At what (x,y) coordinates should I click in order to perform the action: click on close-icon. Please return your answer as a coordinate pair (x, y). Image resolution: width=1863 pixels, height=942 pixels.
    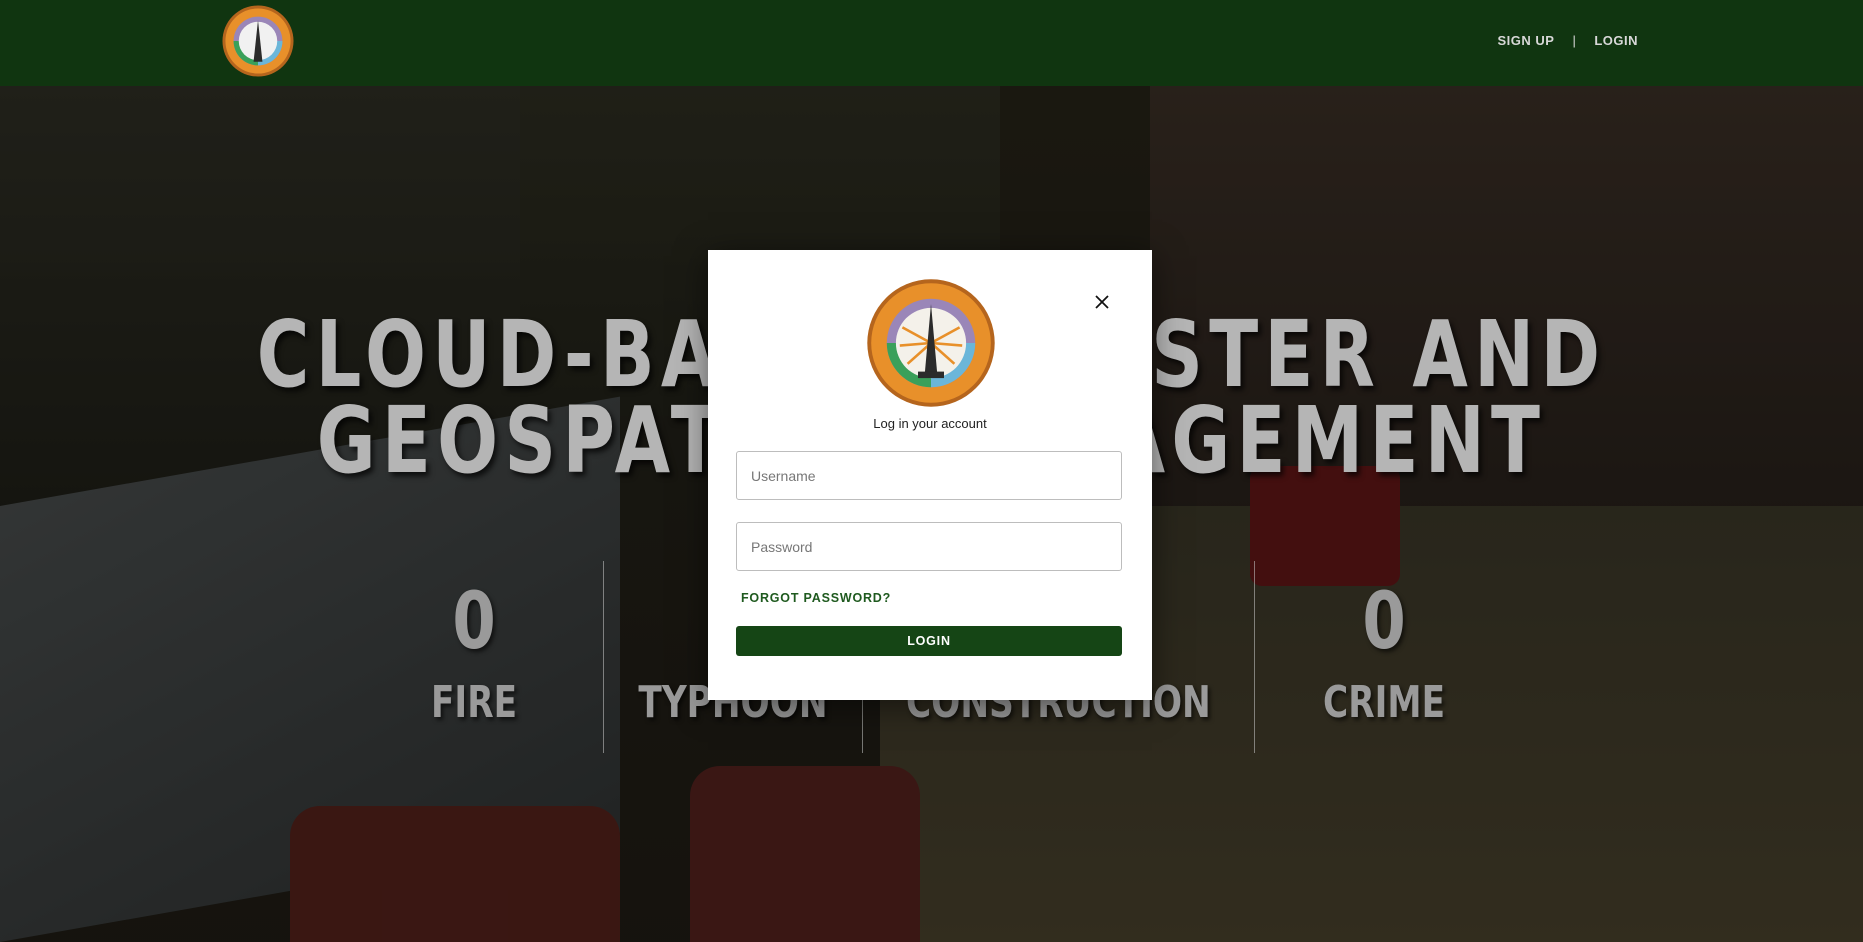
    Looking at the image, I should click on (1102, 302).